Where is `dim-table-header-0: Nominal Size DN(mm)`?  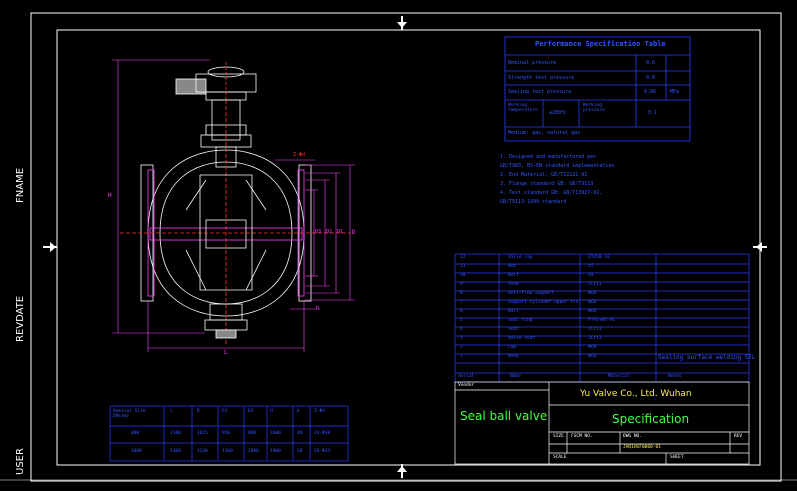 dim-table-header-0: Nominal Size DN(mm) is located at coordinates (129, 414).